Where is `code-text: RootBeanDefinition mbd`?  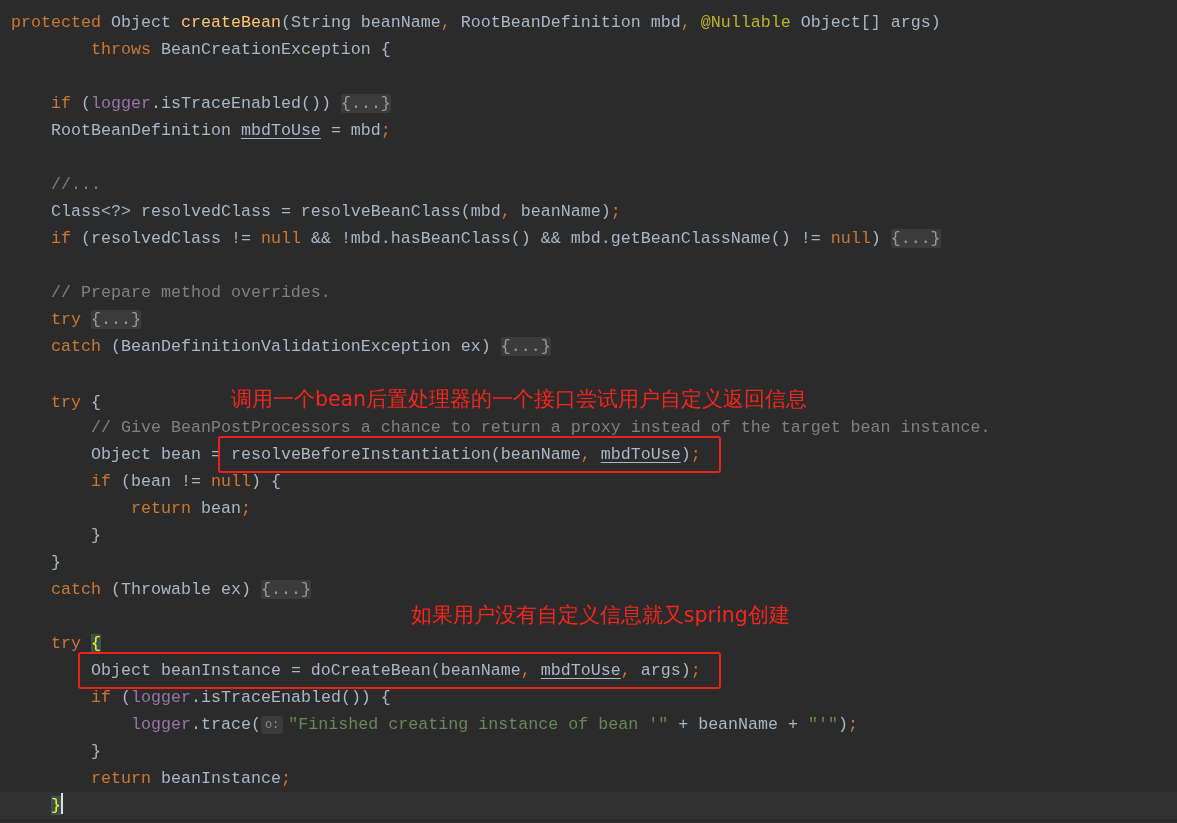
code-text: RootBeanDefinition mbd is located at coordinates (570, 22).